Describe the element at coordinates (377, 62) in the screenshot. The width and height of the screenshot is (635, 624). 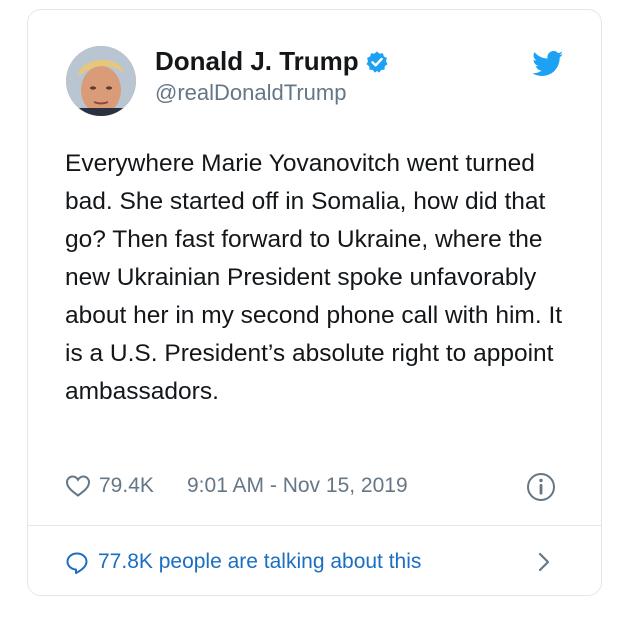
I see `verified-badge-icon` at that location.